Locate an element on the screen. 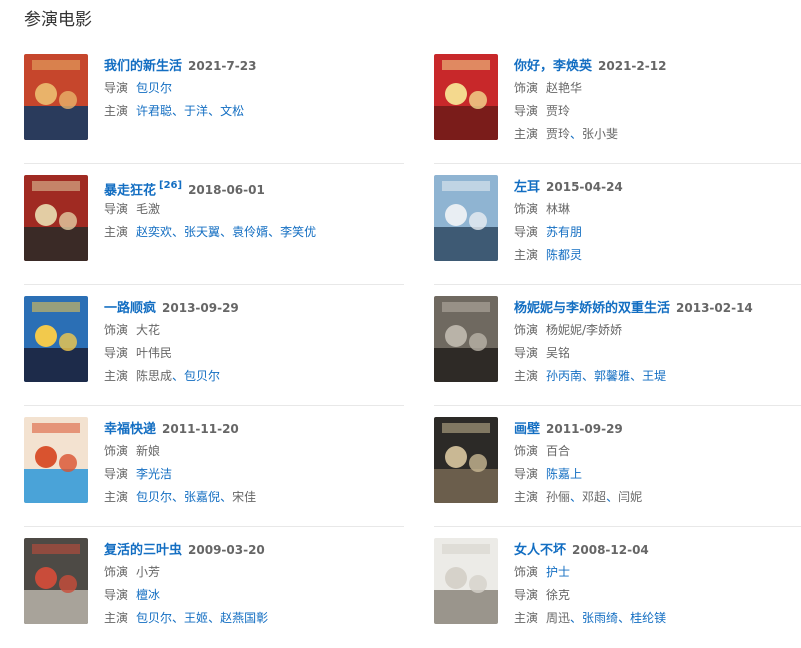  credit-row: 主演 赵奕欢、张天翼、袁伶婿、李笑优 is located at coordinates (254, 232).